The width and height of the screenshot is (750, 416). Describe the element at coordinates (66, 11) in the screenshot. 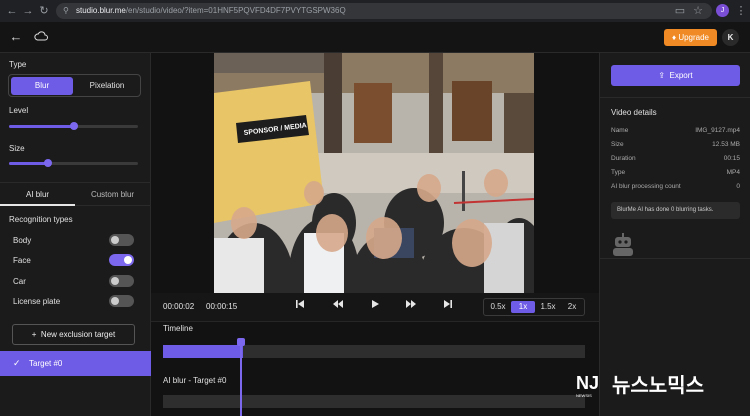

I see `site-info-icon: ⚲` at that location.